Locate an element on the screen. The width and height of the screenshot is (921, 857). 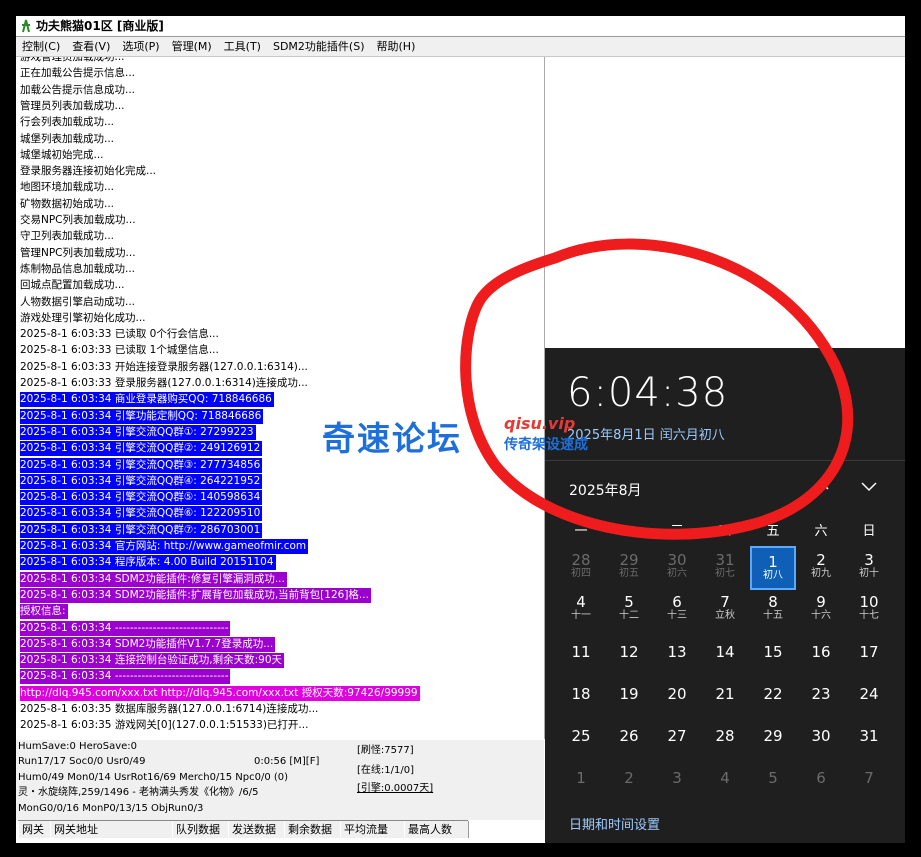
calendar-day: 14 is located at coordinates (725, 652).